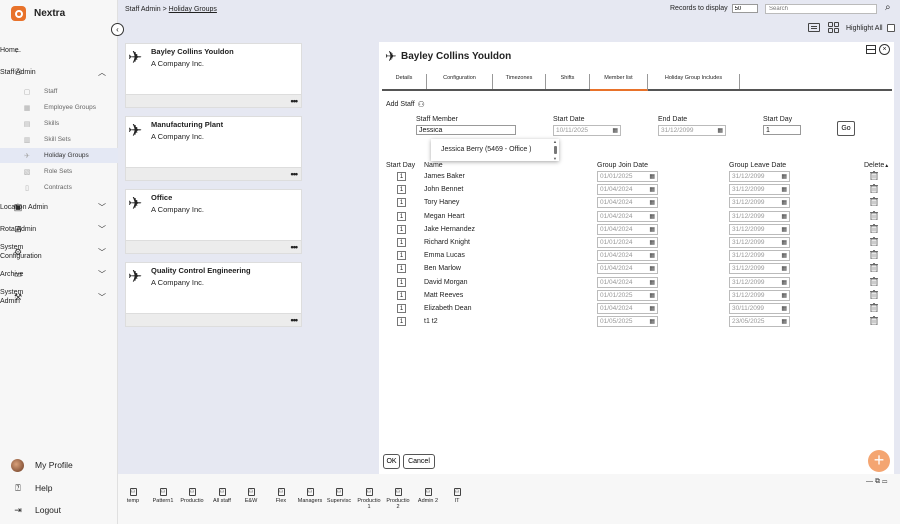 This screenshot has width=900, height=524. Describe the element at coordinates (59, 50) in the screenshot. I see `sidebar-item-home: ← Home` at that location.